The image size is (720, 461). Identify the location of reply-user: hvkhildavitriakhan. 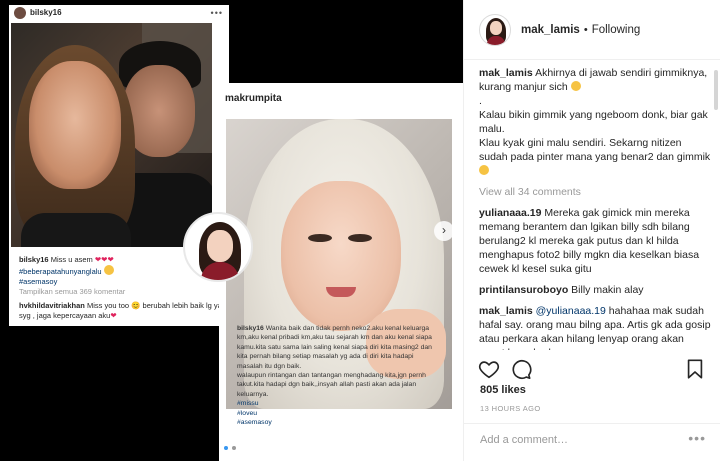
(52, 305).